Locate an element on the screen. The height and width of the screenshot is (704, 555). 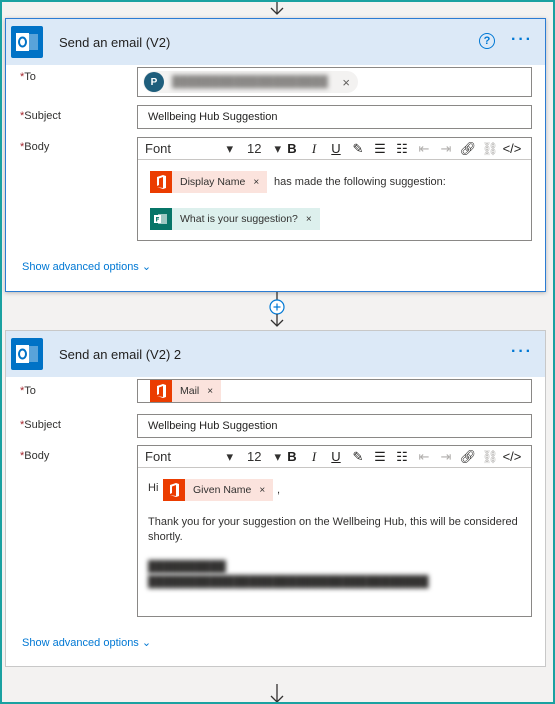
dynamic-token-display-name: Display Name × is located at coordinates (209, 182).